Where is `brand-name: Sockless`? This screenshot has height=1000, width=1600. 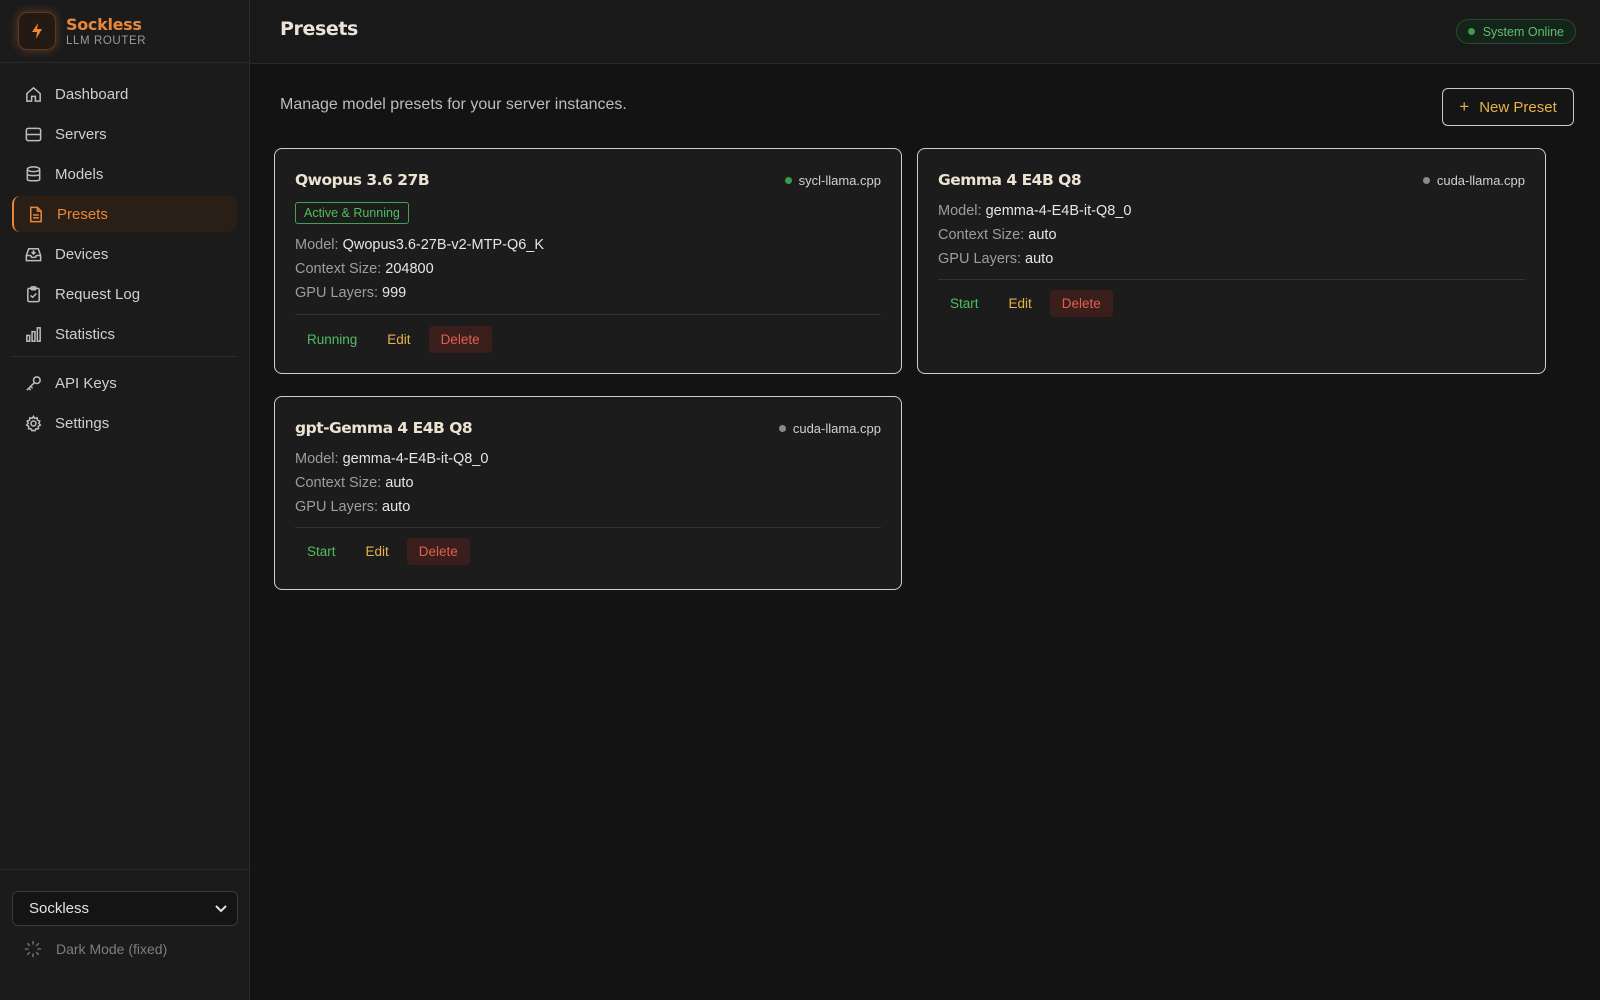
brand-name: Sockless is located at coordinates (104, 24).